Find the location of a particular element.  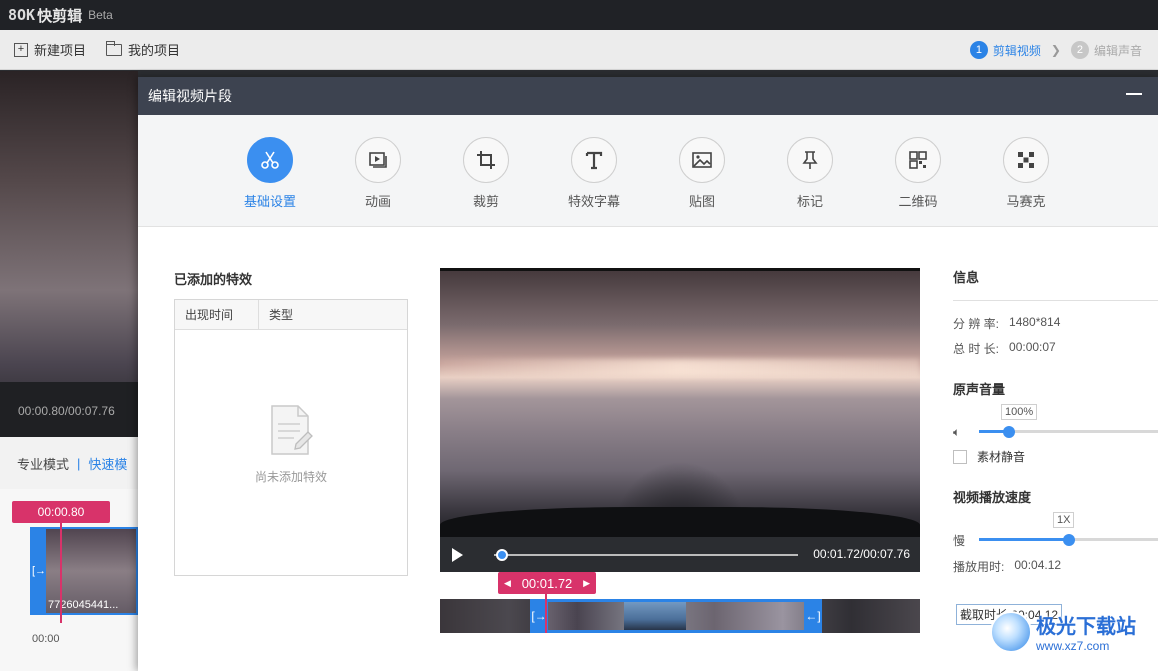

tab-label: 贴图 is located at coordinates (701, 201).